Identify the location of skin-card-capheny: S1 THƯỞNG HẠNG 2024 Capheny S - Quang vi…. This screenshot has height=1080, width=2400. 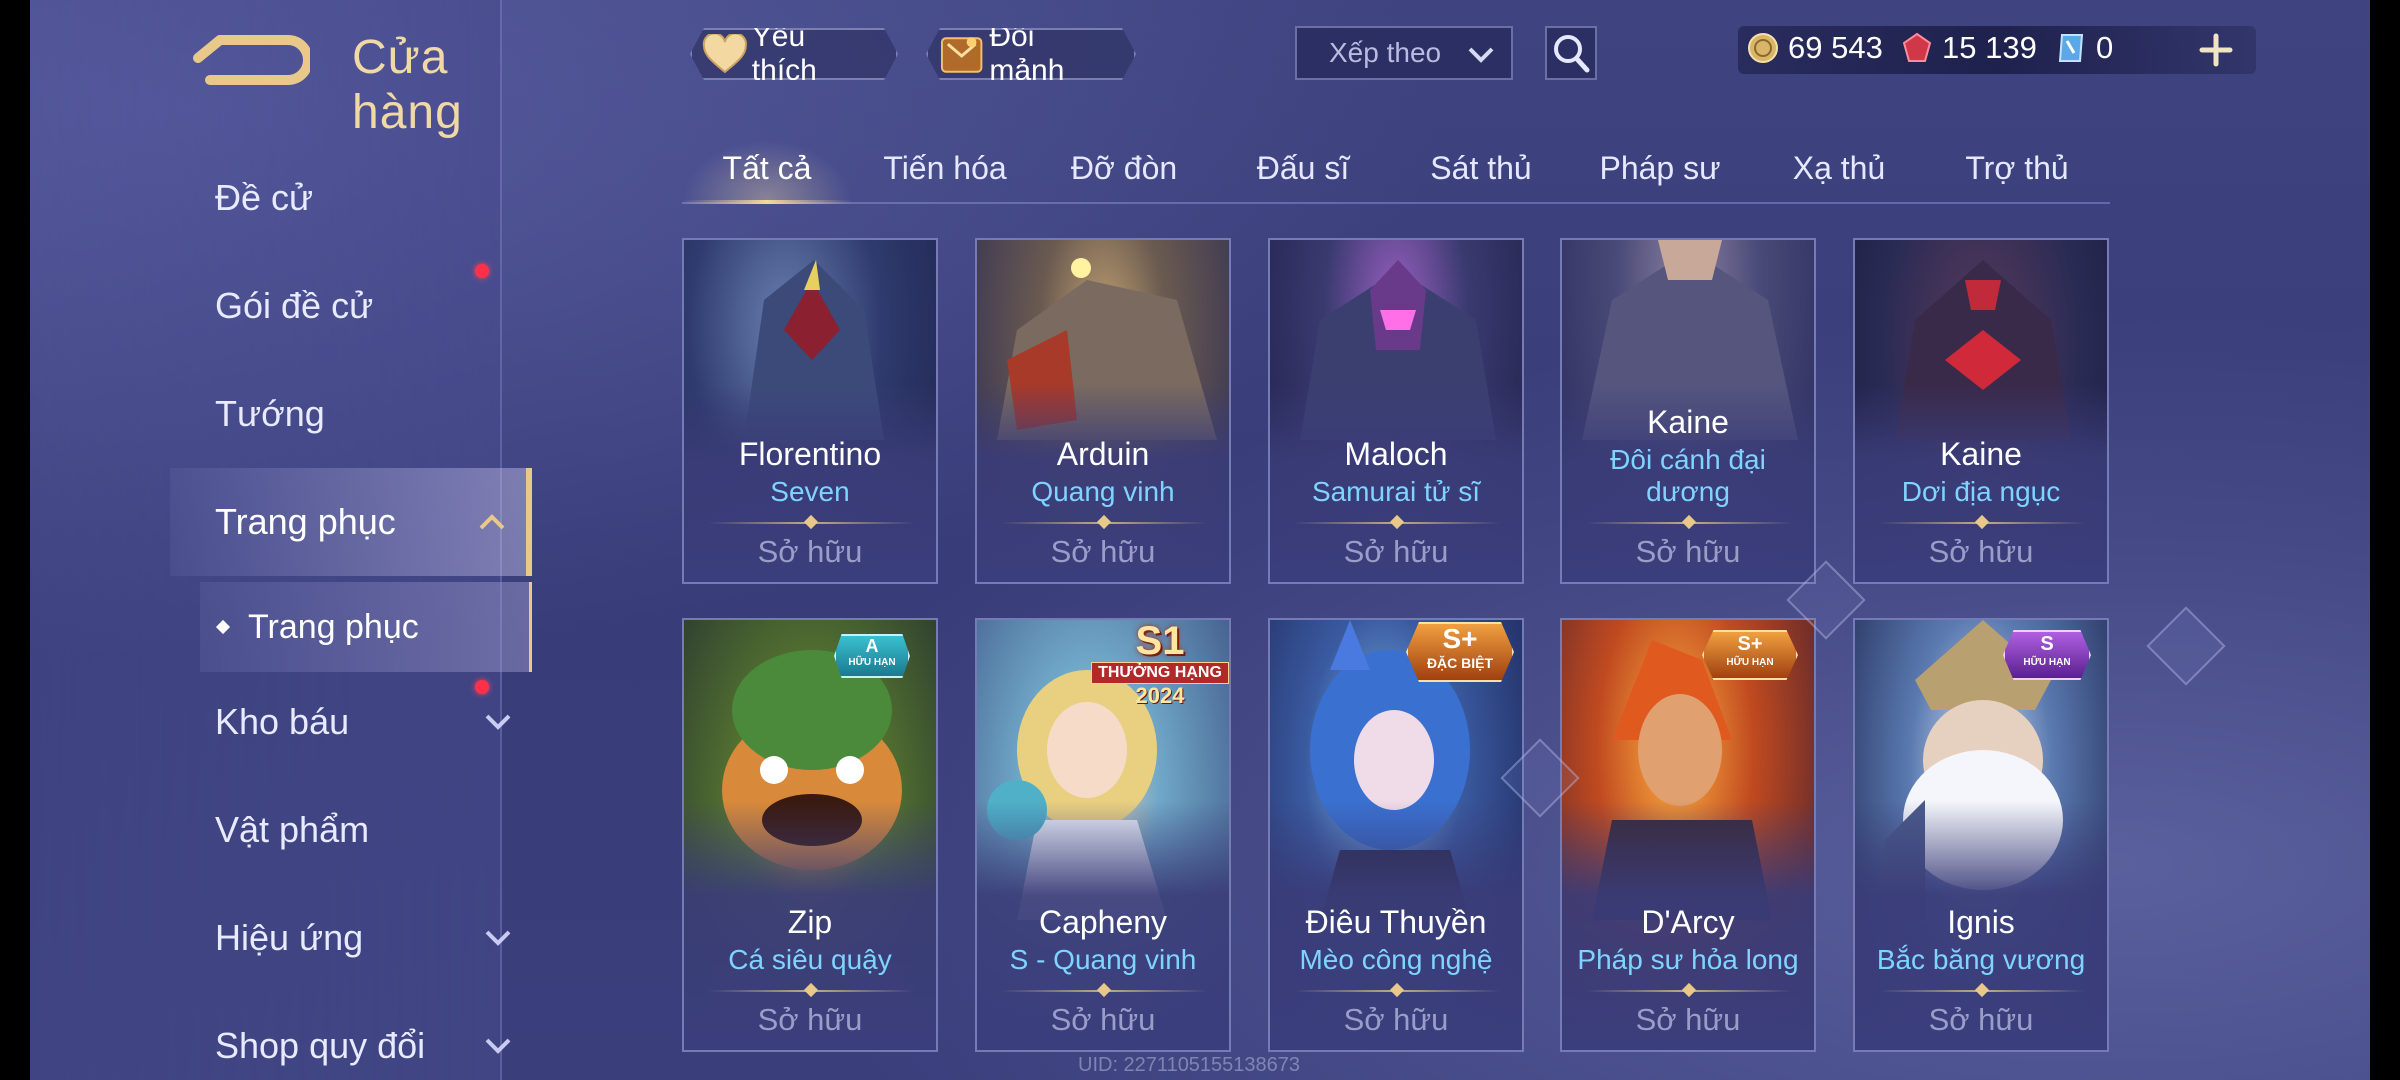
(1103, 835).